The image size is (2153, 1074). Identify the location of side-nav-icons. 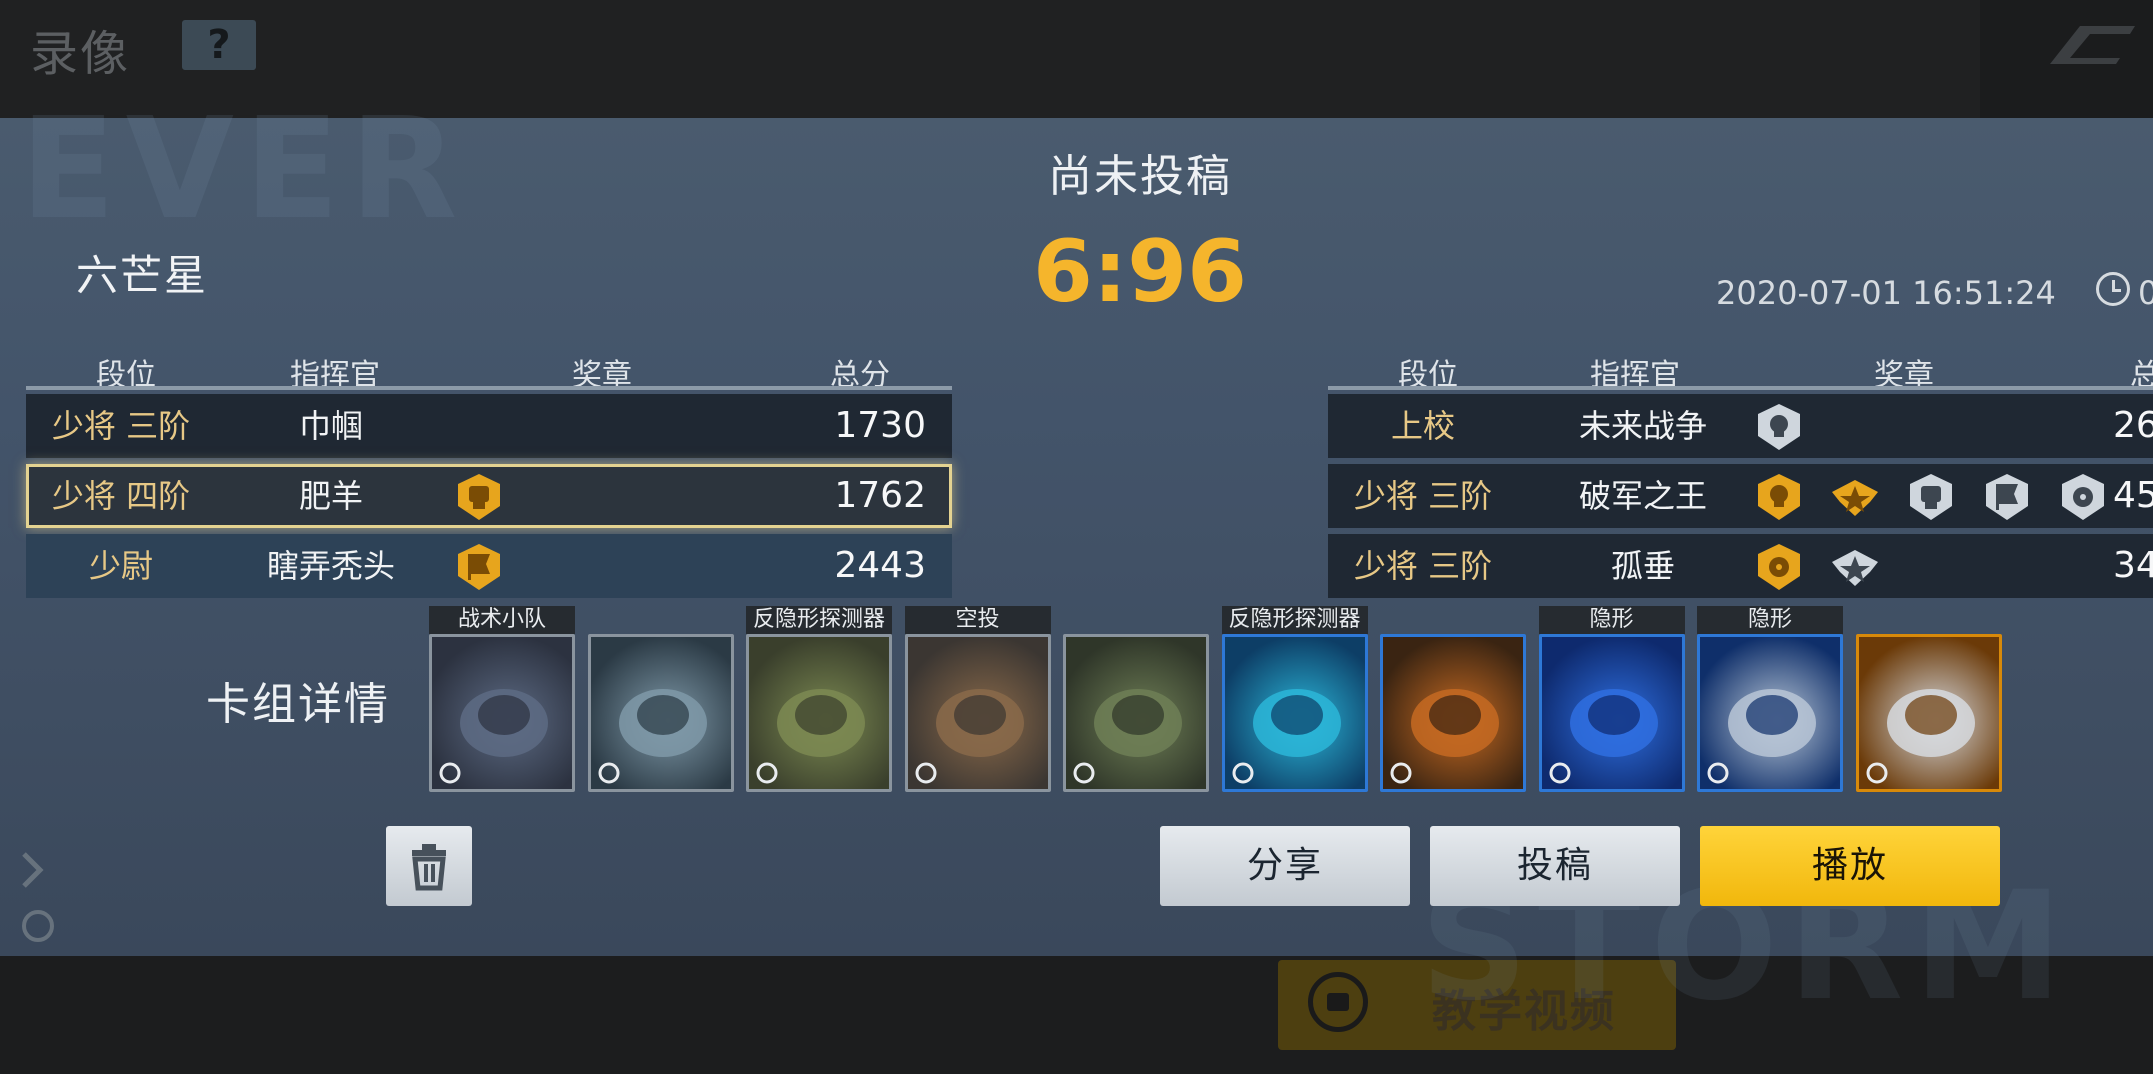
(38, 897).